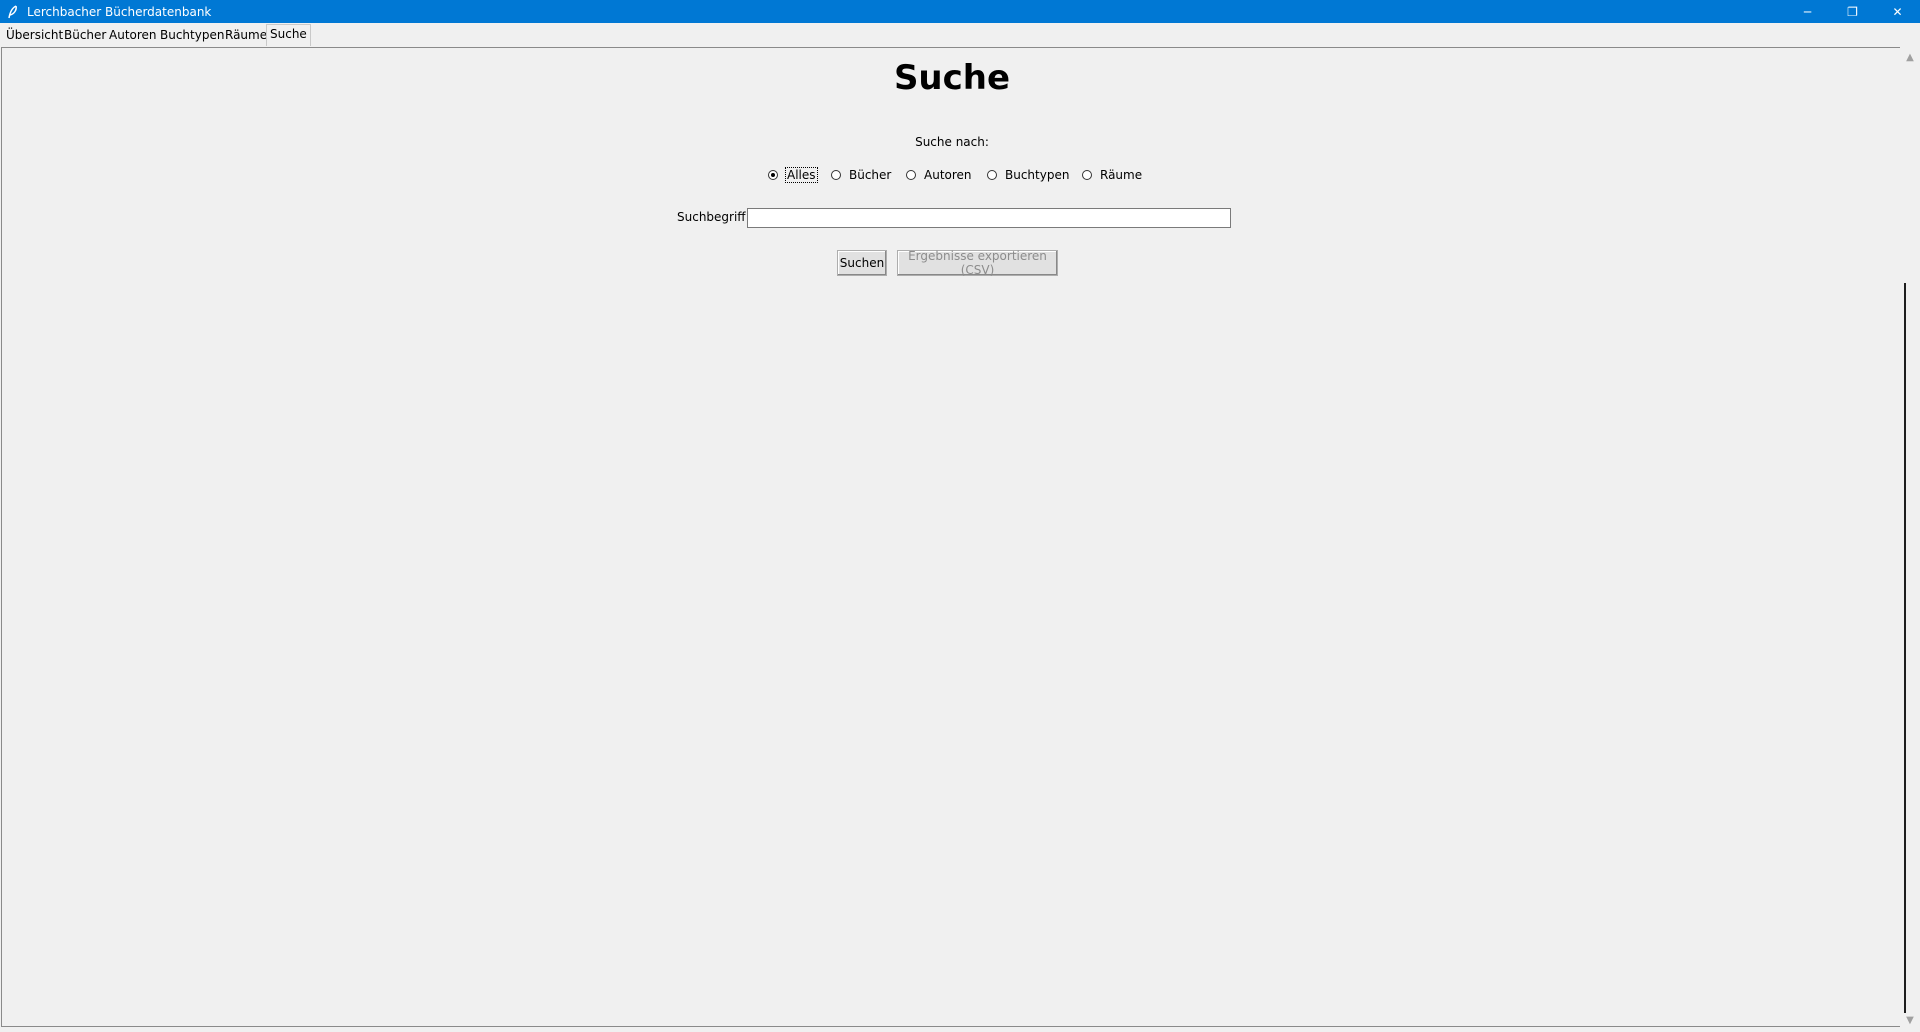 The height and width of the screenshot is (1032, 1920). I want to click on title-bar: Lerchbacher Bücherdatenbank ─ ❐ ✕, so click(960, 11).